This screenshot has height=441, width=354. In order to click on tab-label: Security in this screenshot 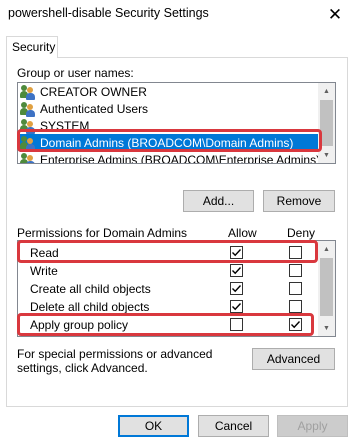, I will do `click(34, 47)`.